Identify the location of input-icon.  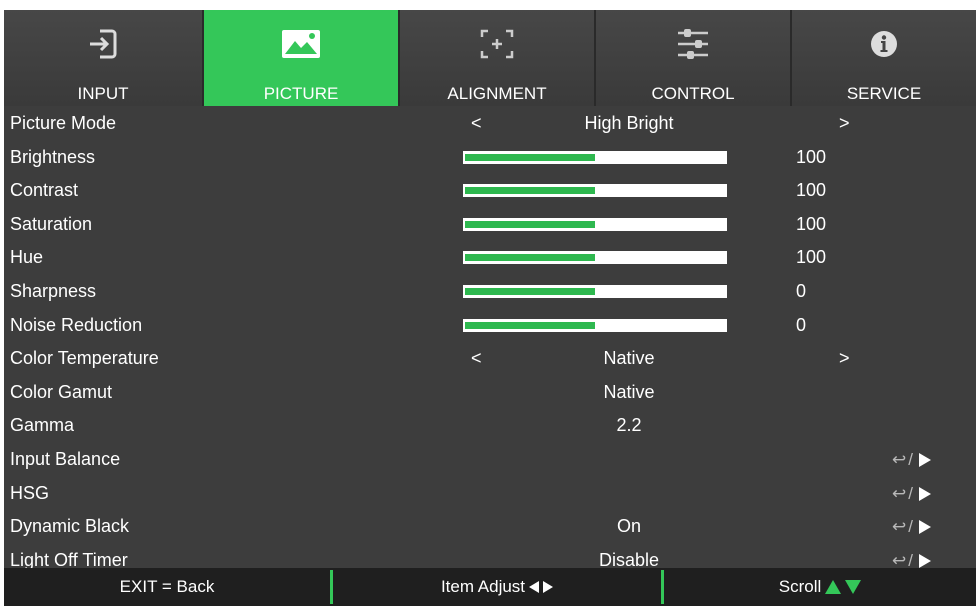
(103, 44).